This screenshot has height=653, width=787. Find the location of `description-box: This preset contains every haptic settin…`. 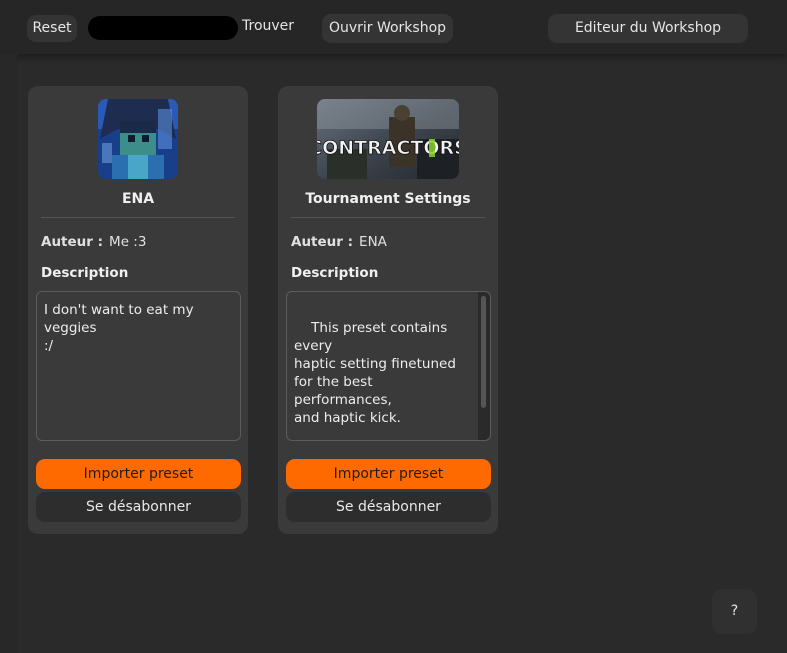

description-box: This preset contains every haptic settin… is located at coordinates (388, 366).